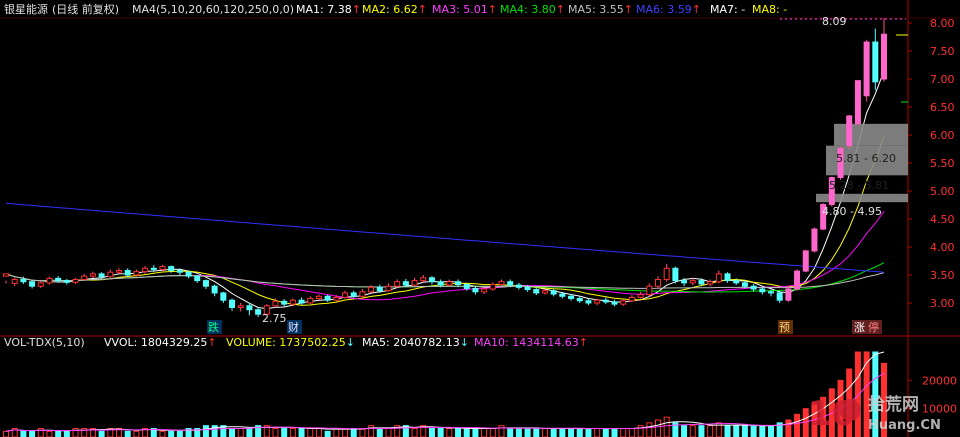 Image resolution: width=960 pixels, height=437 pixels. I want to click on marker-ting: 停, so click(873, 327).